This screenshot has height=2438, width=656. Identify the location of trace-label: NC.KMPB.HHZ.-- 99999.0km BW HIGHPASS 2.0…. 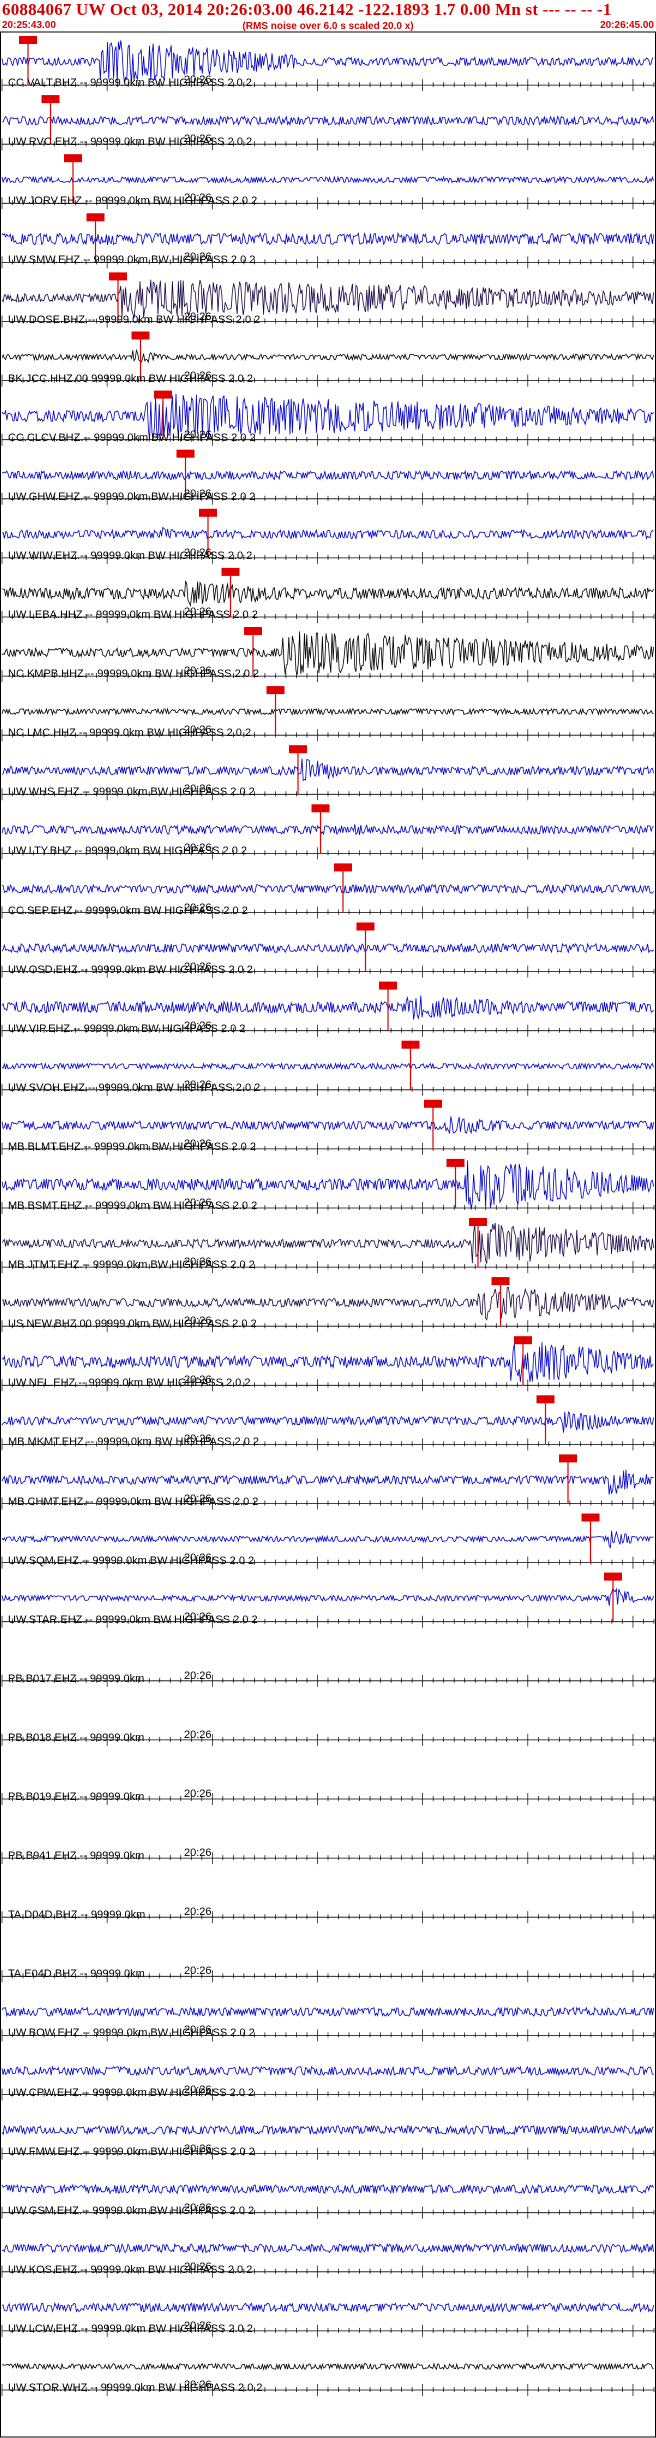
(134, 674).